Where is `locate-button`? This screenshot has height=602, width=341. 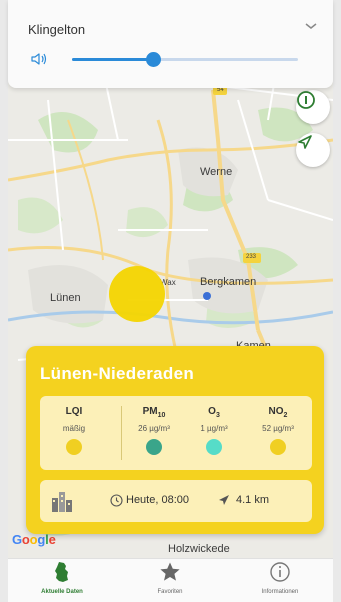
locate-button is located at coordinates (313, 150).